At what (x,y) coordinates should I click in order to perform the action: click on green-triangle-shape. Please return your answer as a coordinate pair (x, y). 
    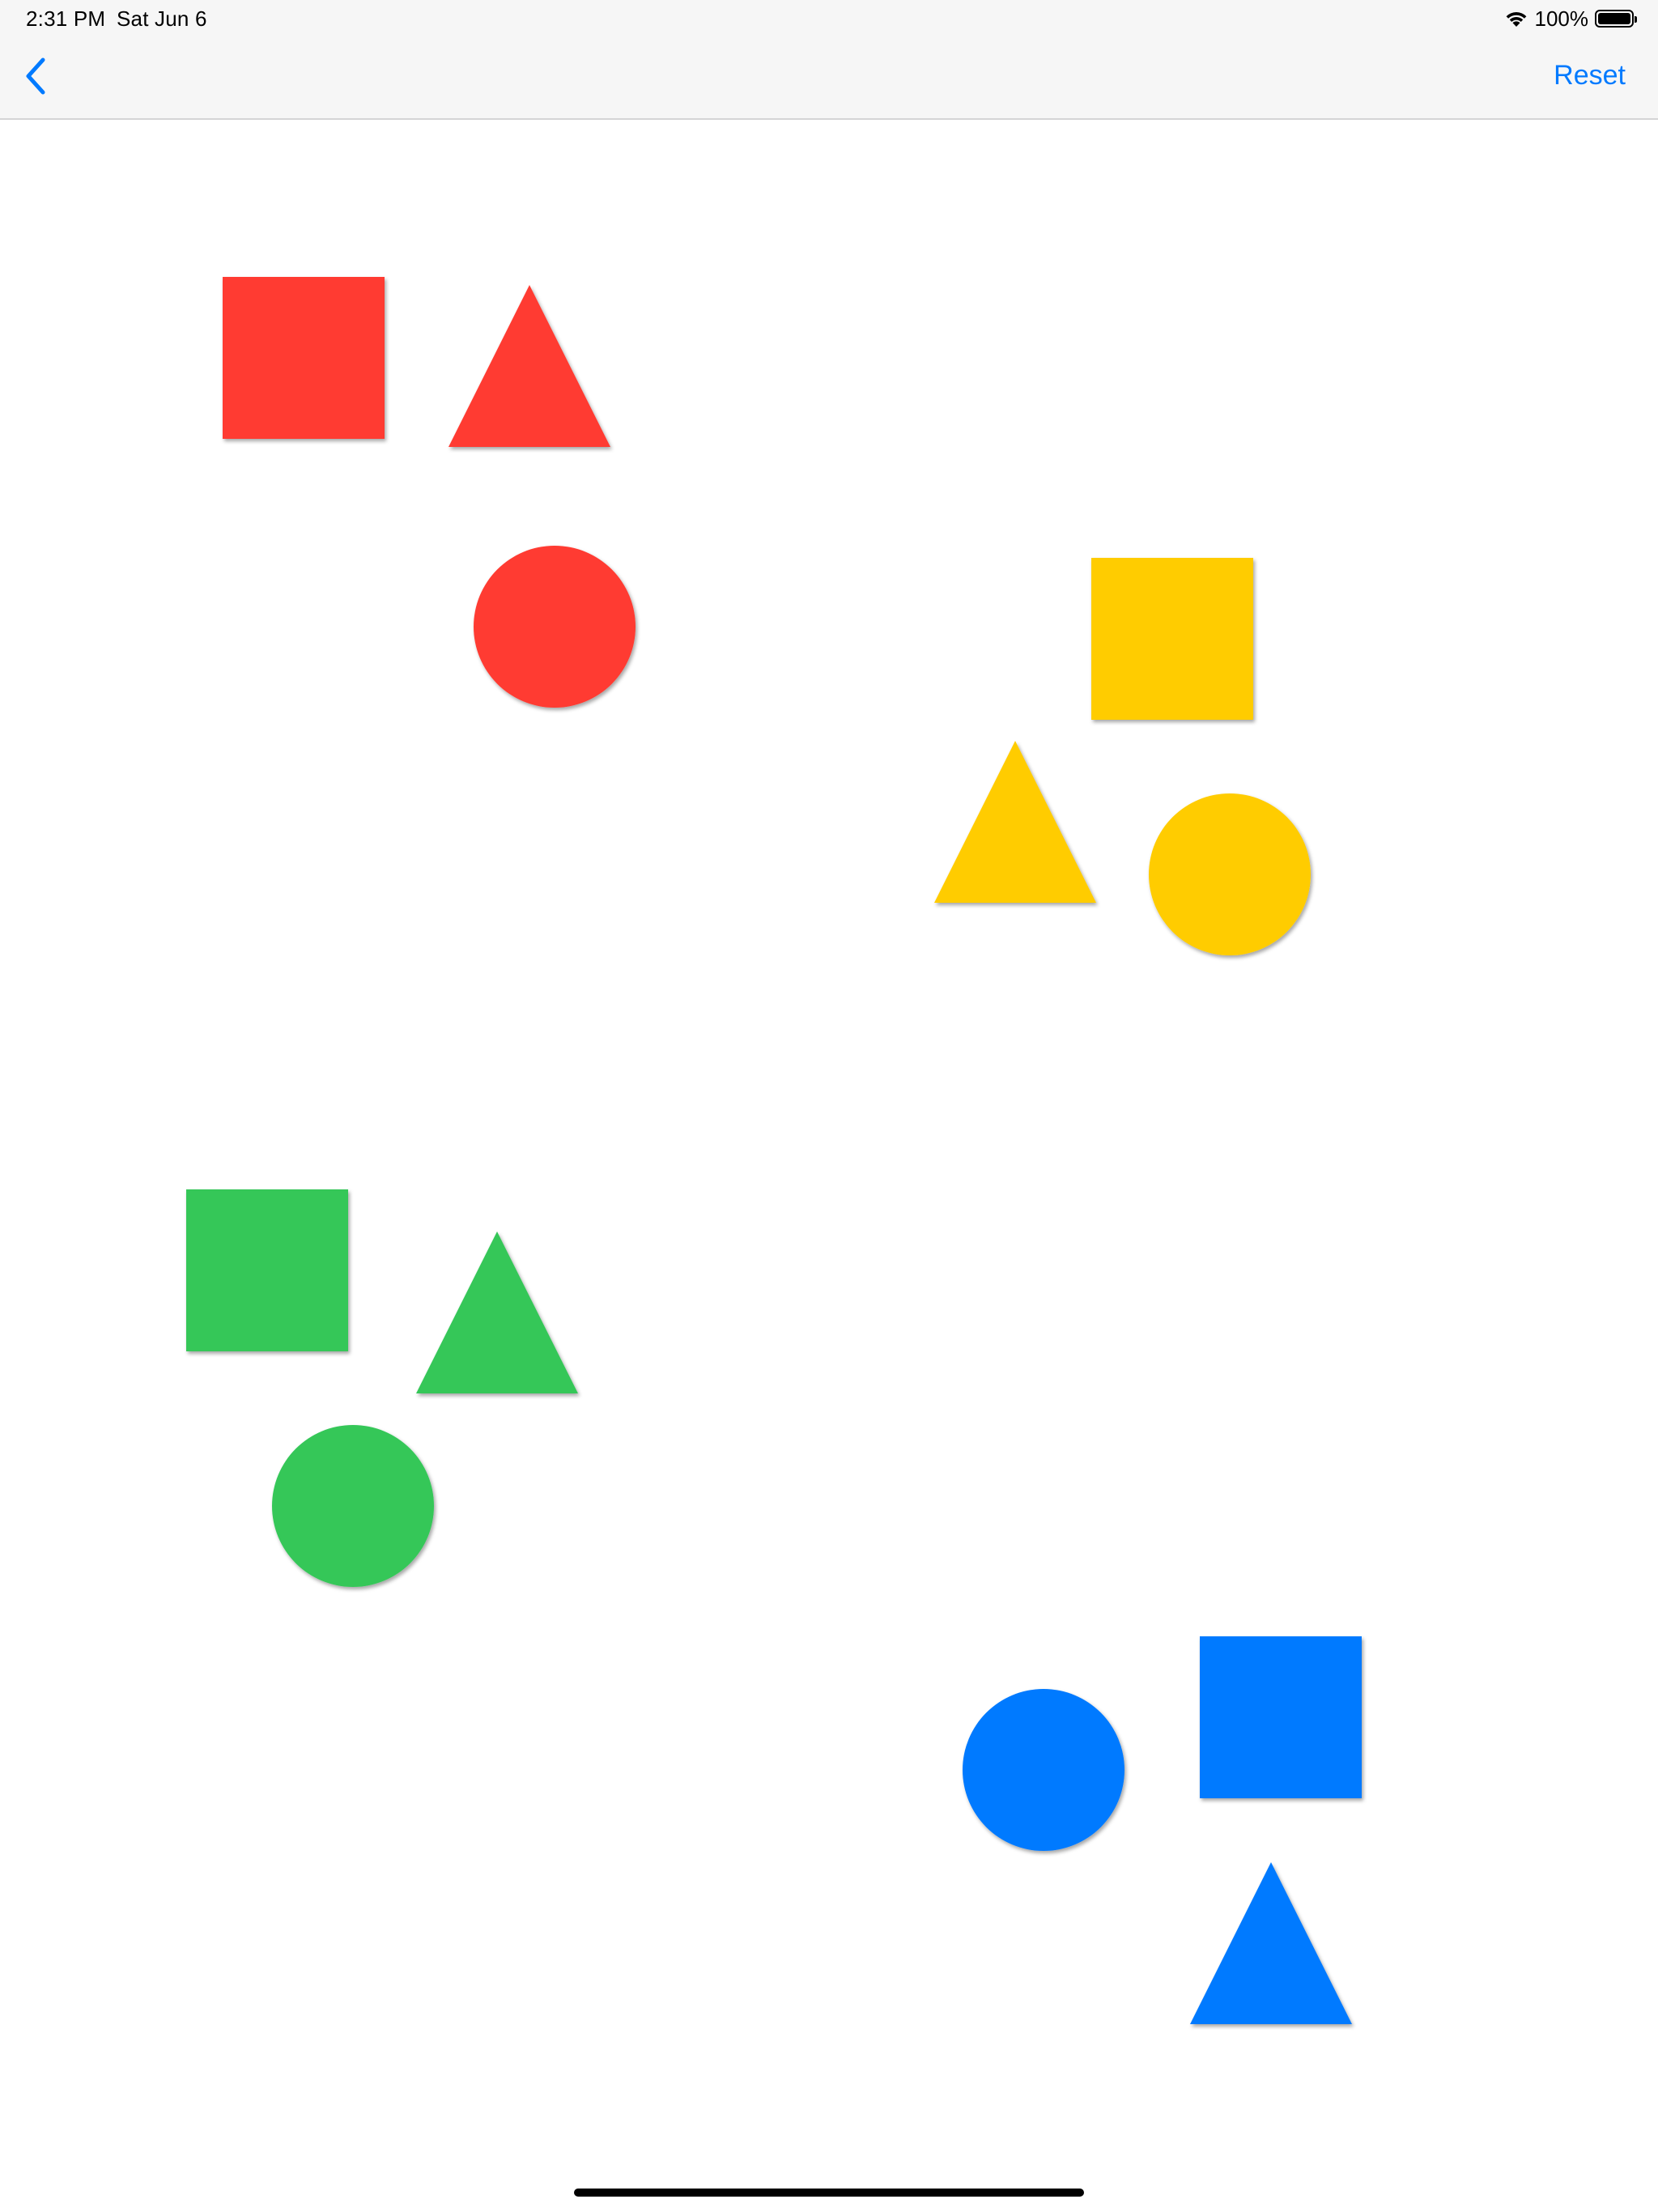
    Looking at the image, I should click on (497, 1312).